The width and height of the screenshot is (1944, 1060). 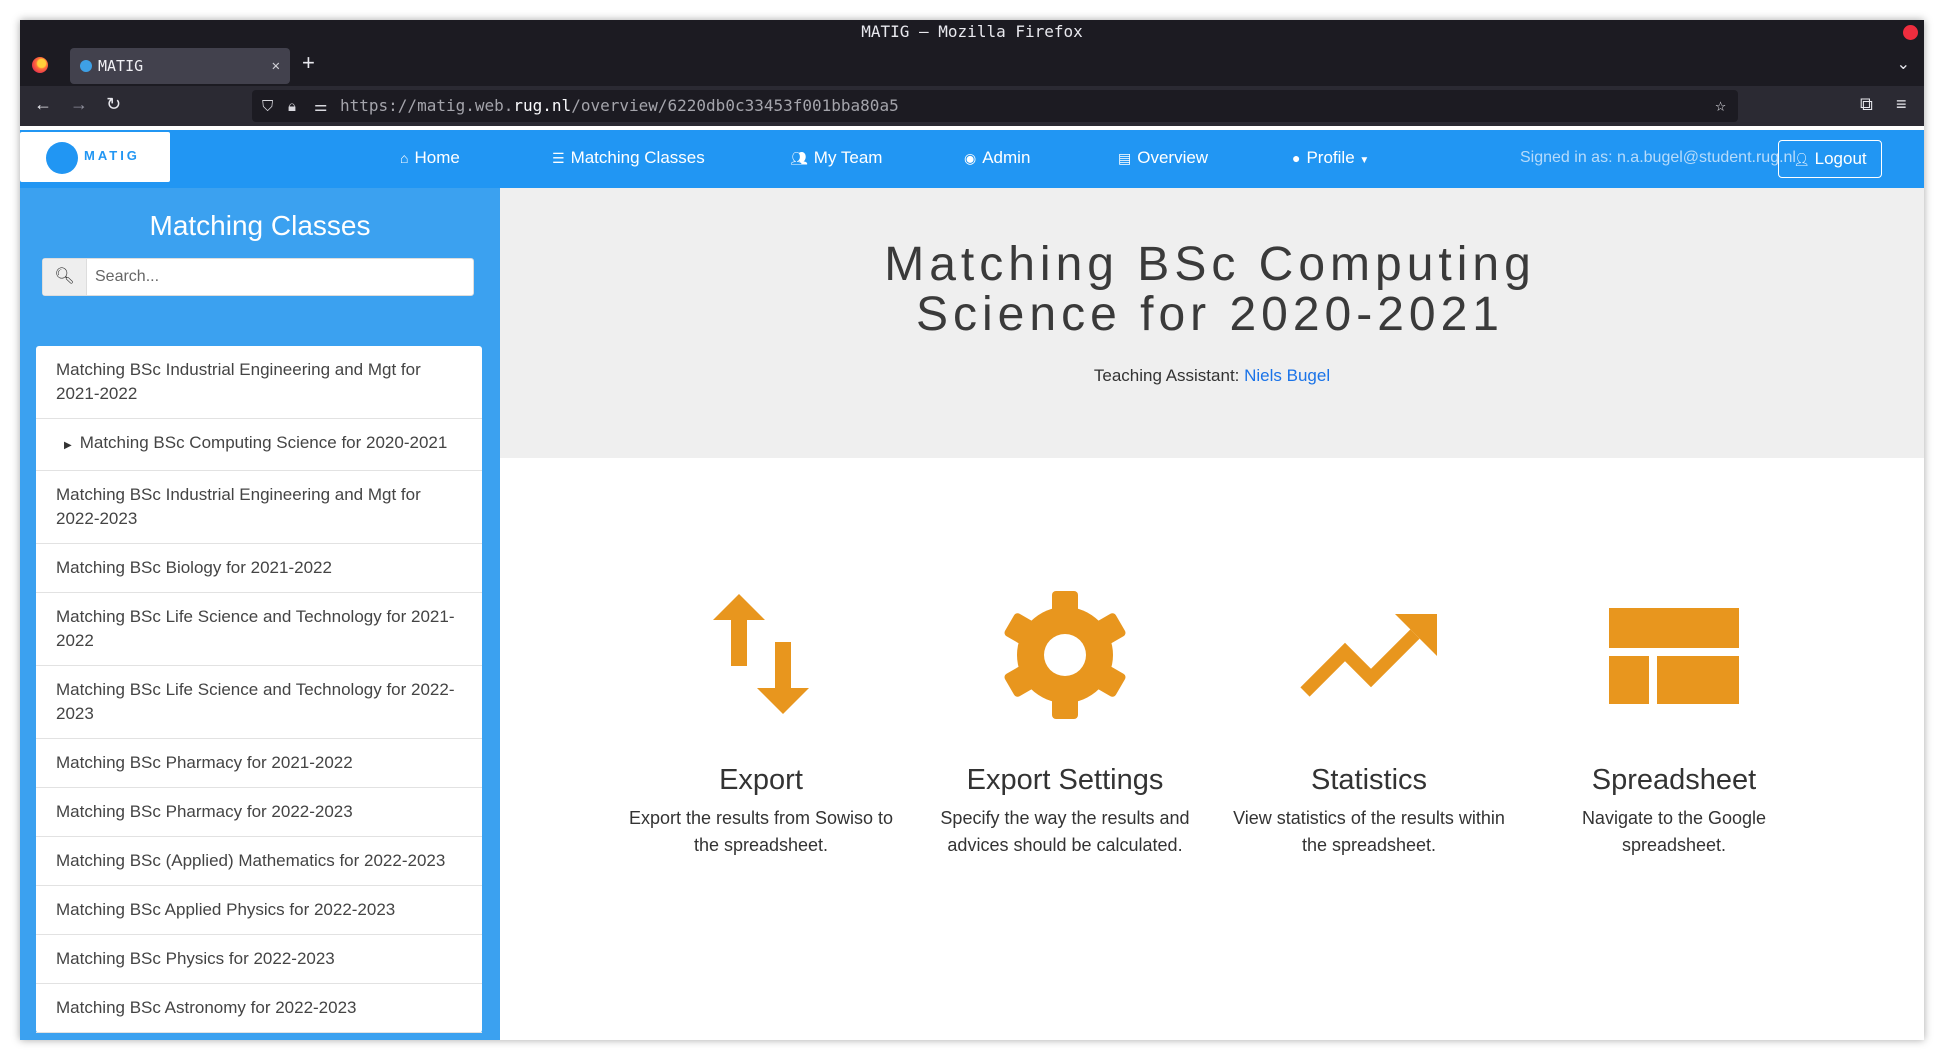 What do you see at coordinates (62, 158) in the screenshot?
I see `logo-icon` at bounding box center [62, 158].